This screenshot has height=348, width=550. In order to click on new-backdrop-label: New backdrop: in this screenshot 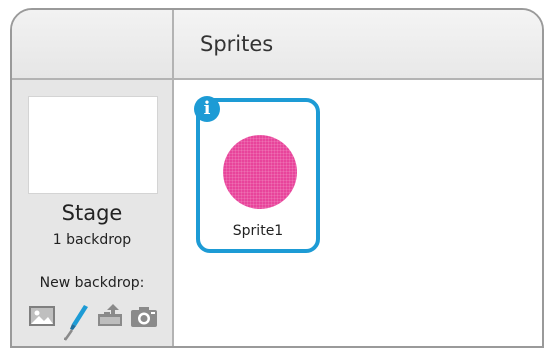, I will do `click(92, 283)`.